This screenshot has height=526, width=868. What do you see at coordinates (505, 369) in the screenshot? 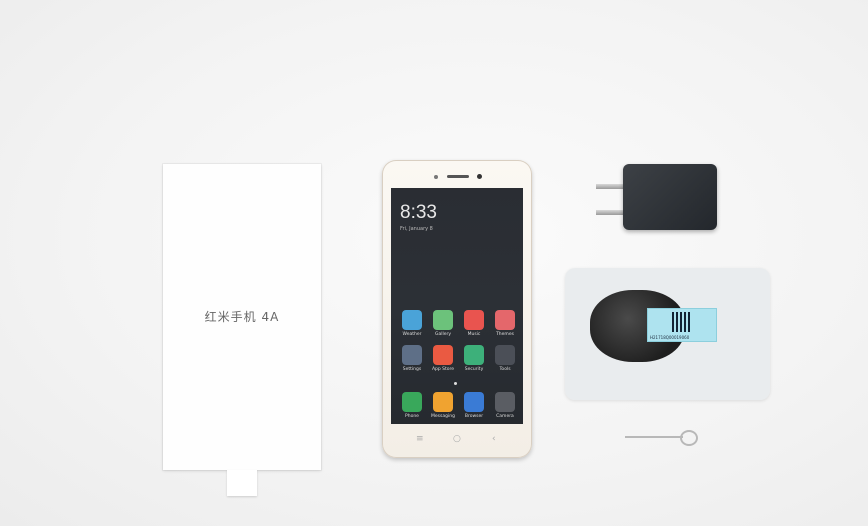
I see `app-label: Tools` at bounding box center [505, 369].